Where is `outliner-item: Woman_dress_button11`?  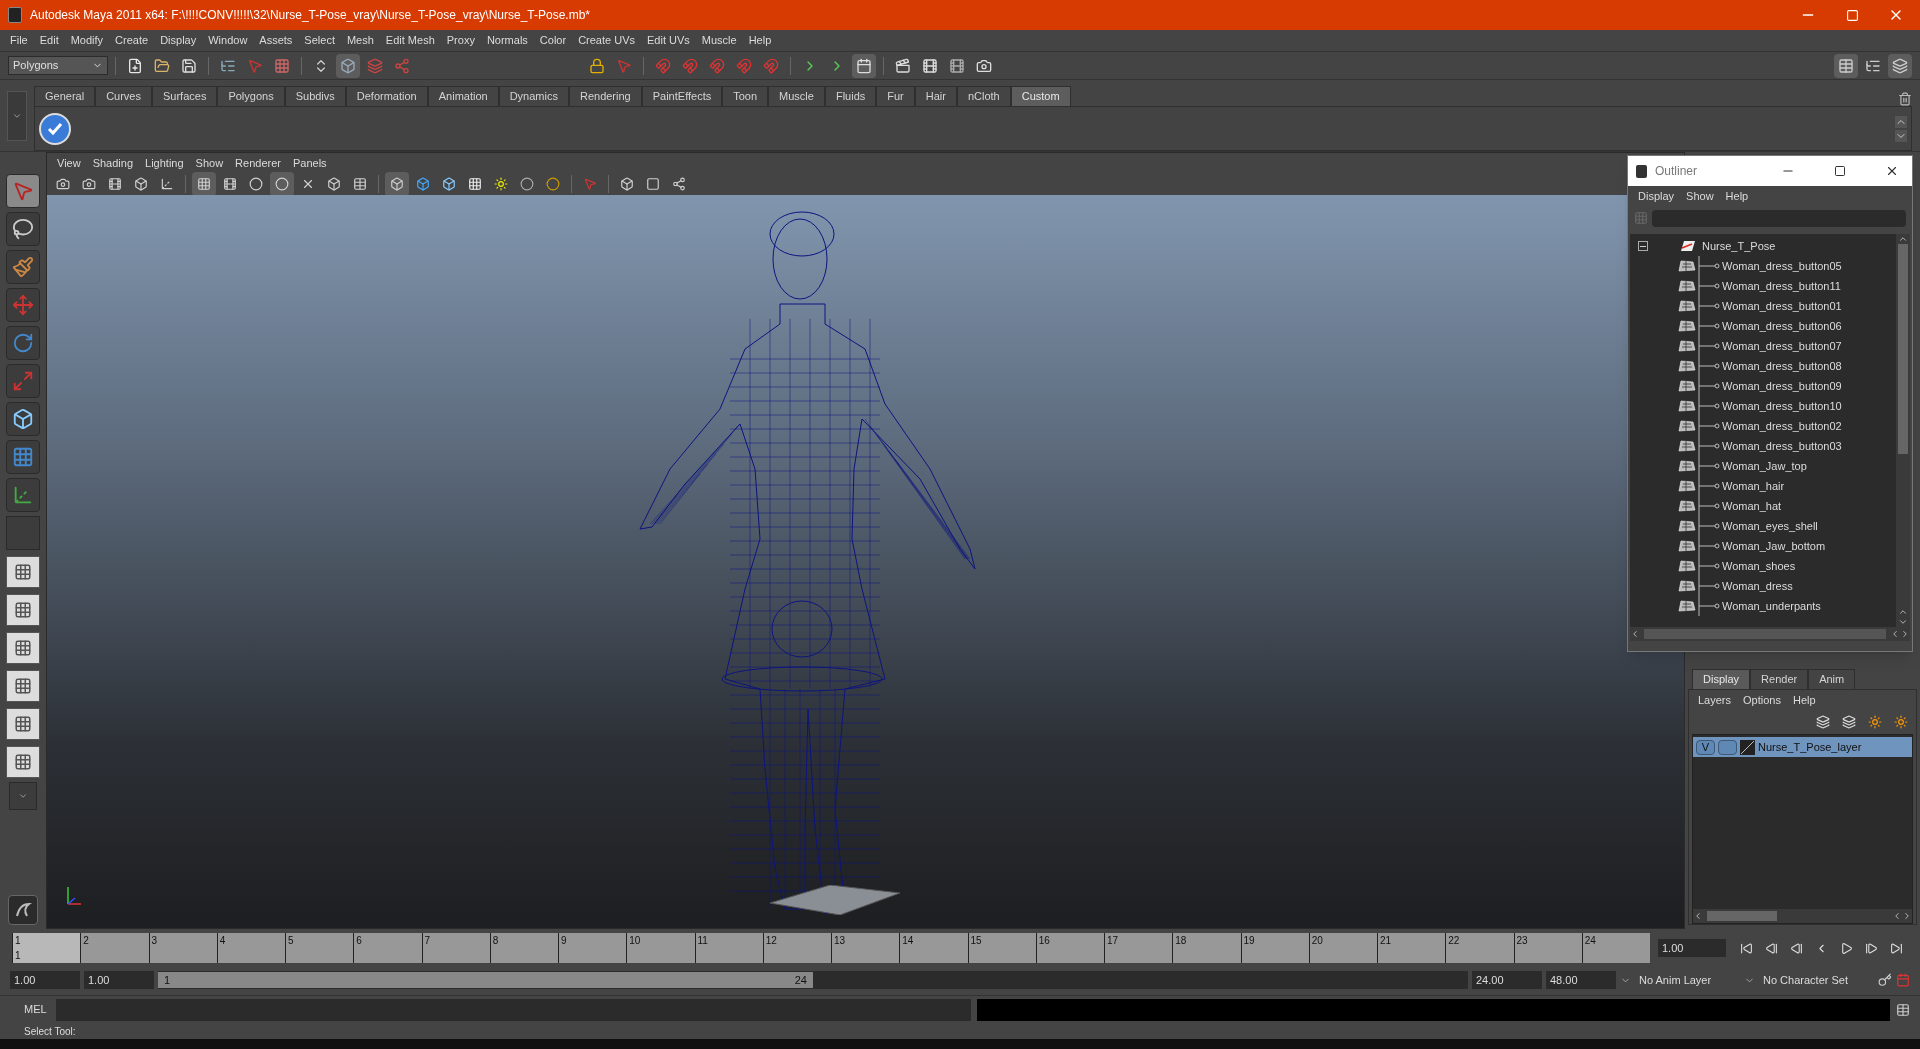 outliner-item: Woman_dress_button11 is located at coordinates (1781, 286).